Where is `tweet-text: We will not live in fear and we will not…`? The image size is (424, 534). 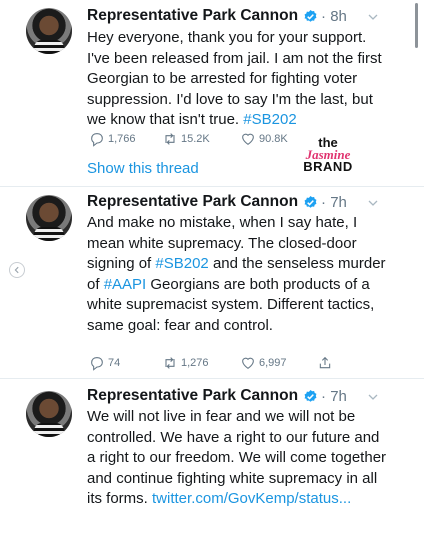 tweet-text: We will not live in fear and we will not… is located at coordinates (237, 458).